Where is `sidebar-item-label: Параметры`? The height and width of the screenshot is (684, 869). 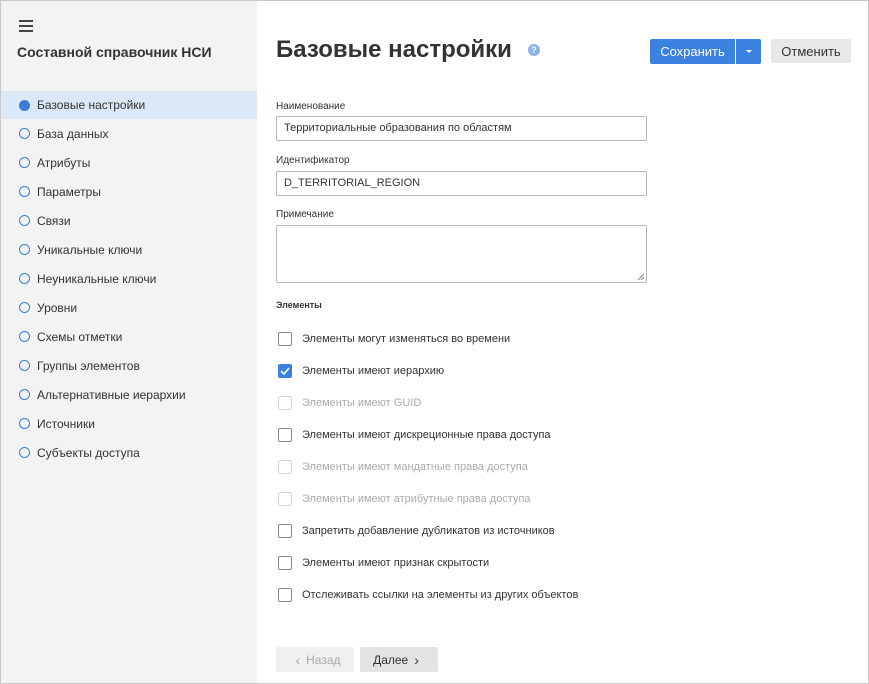 sidebar-item-label: Параметры is located at coordinates (69, 191).